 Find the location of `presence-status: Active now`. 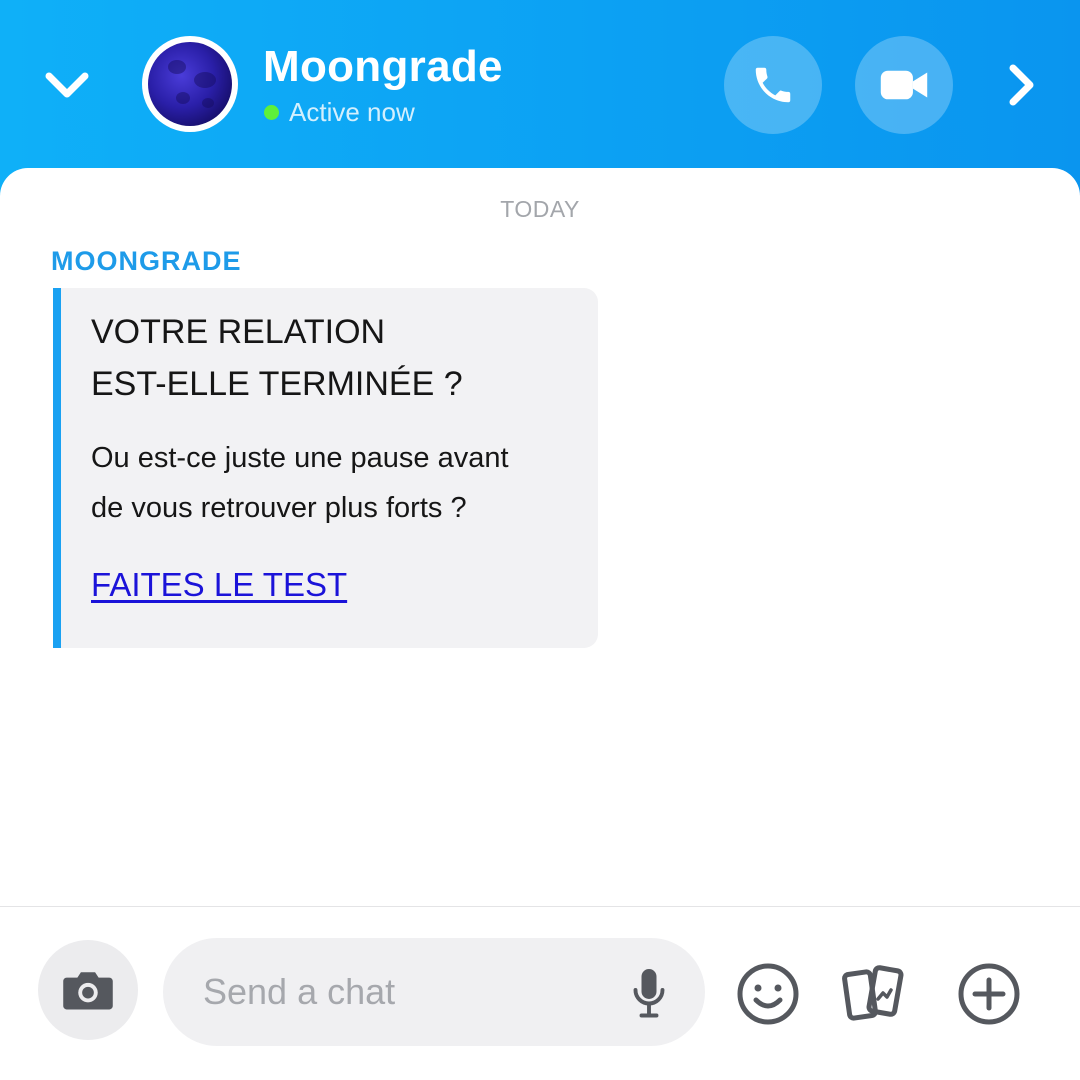

presence-status: Active now is located at coordinates (339, 112).